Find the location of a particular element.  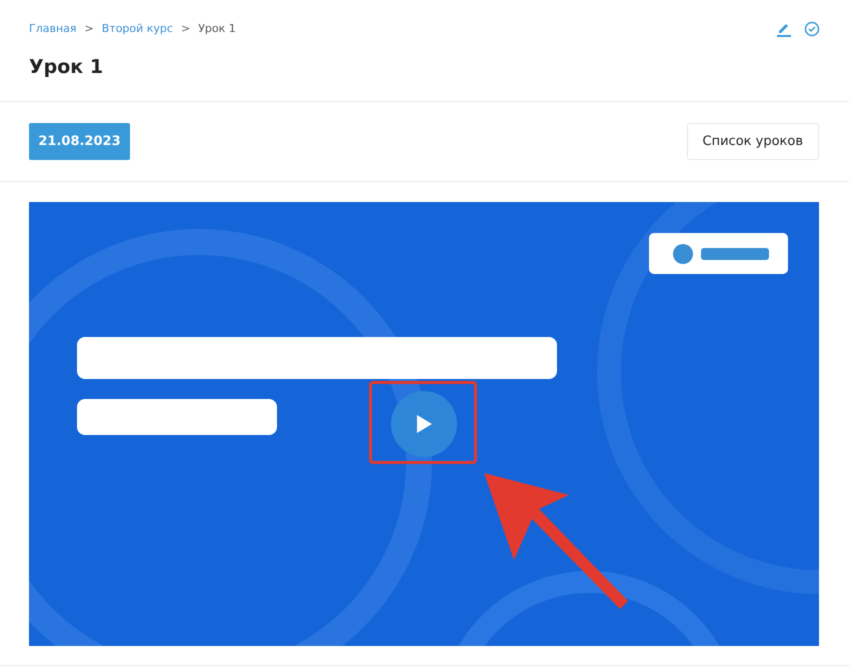

lesson-list-button: Список уроков is located at coordinates (752, 141).